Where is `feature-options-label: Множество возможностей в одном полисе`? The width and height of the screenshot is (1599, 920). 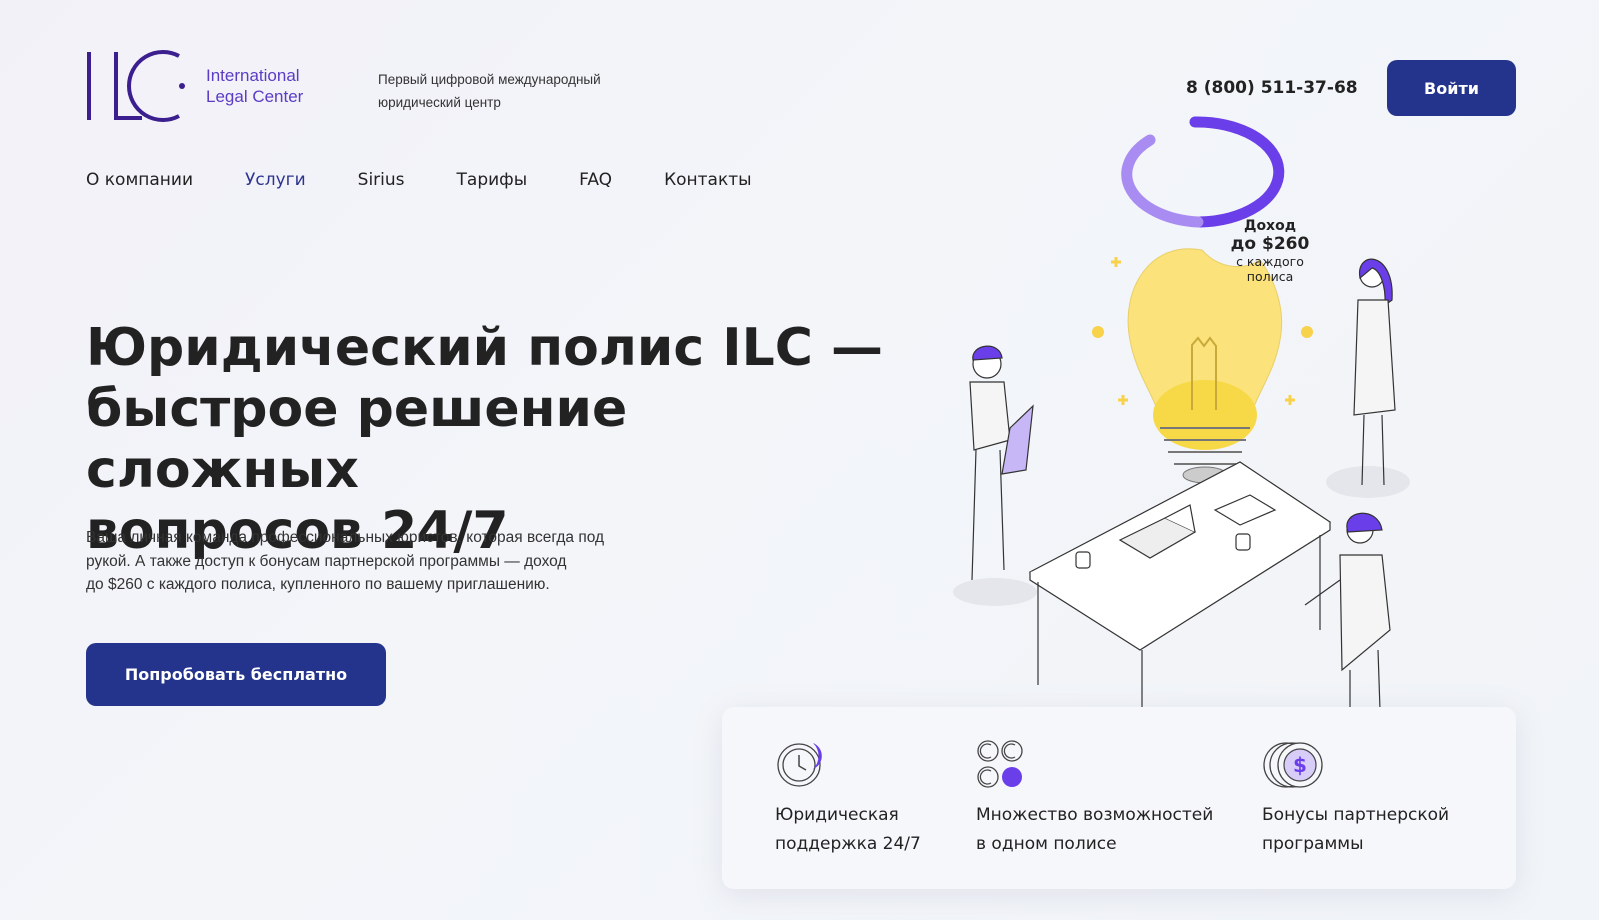 feature-options-label: Множество возможностей в одном полисе is located at coordinates (1095, 829).